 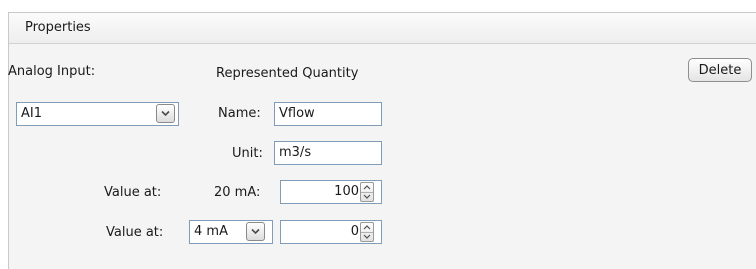 What do you see at coordinates (133, 192) in the screenshot?
I see `value-at-label-1: Value at:` at bounding box center [133, 192].